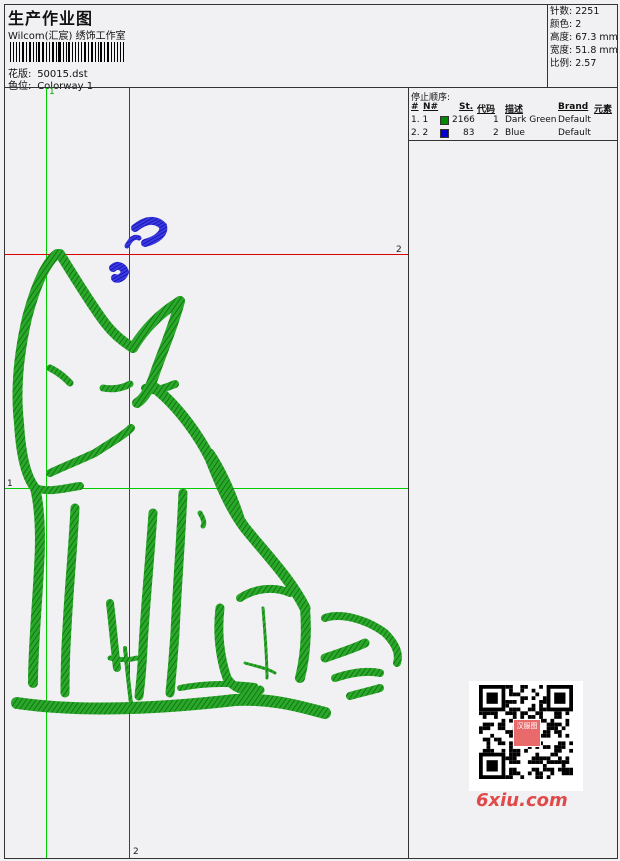 The height and width of the screenshot is (861, 620). I want to click on seq-row-1-brand: Default, so click(574, 120).